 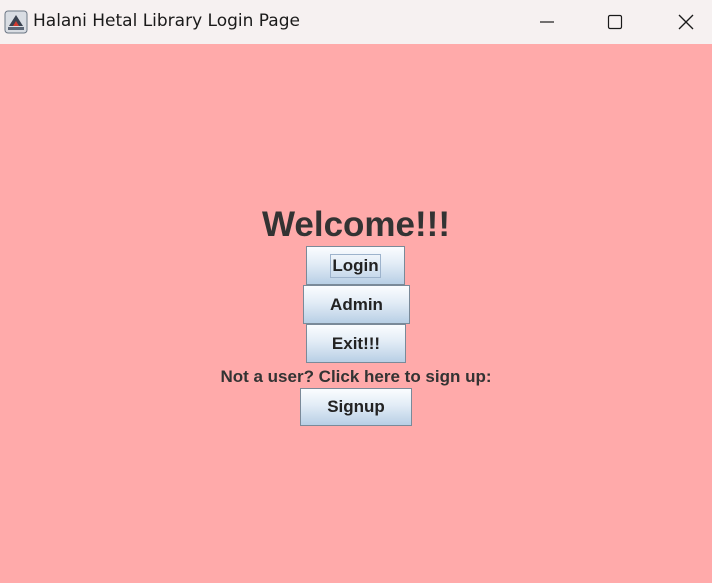 I want to click on window-title: Halani Hetal Library Login Page, so click(x=166, y=21).